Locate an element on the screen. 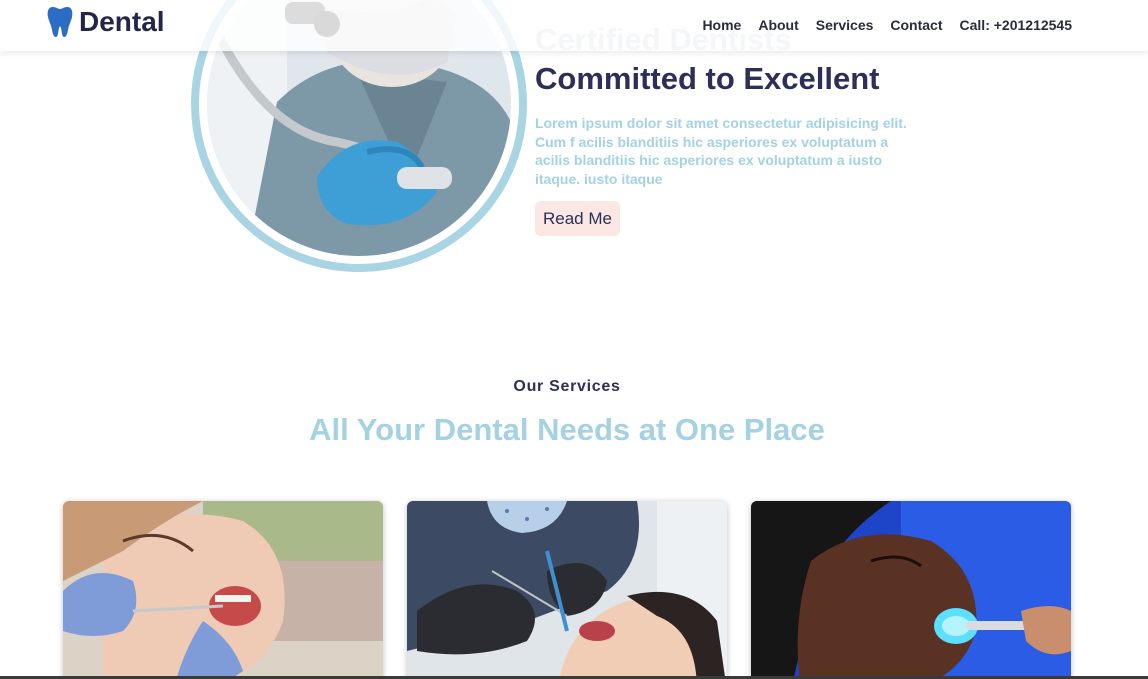 Image resolution: width=1148 pixels, height=679 pixels. blue-light-whitening-photo is located at coordinates (911, 590).